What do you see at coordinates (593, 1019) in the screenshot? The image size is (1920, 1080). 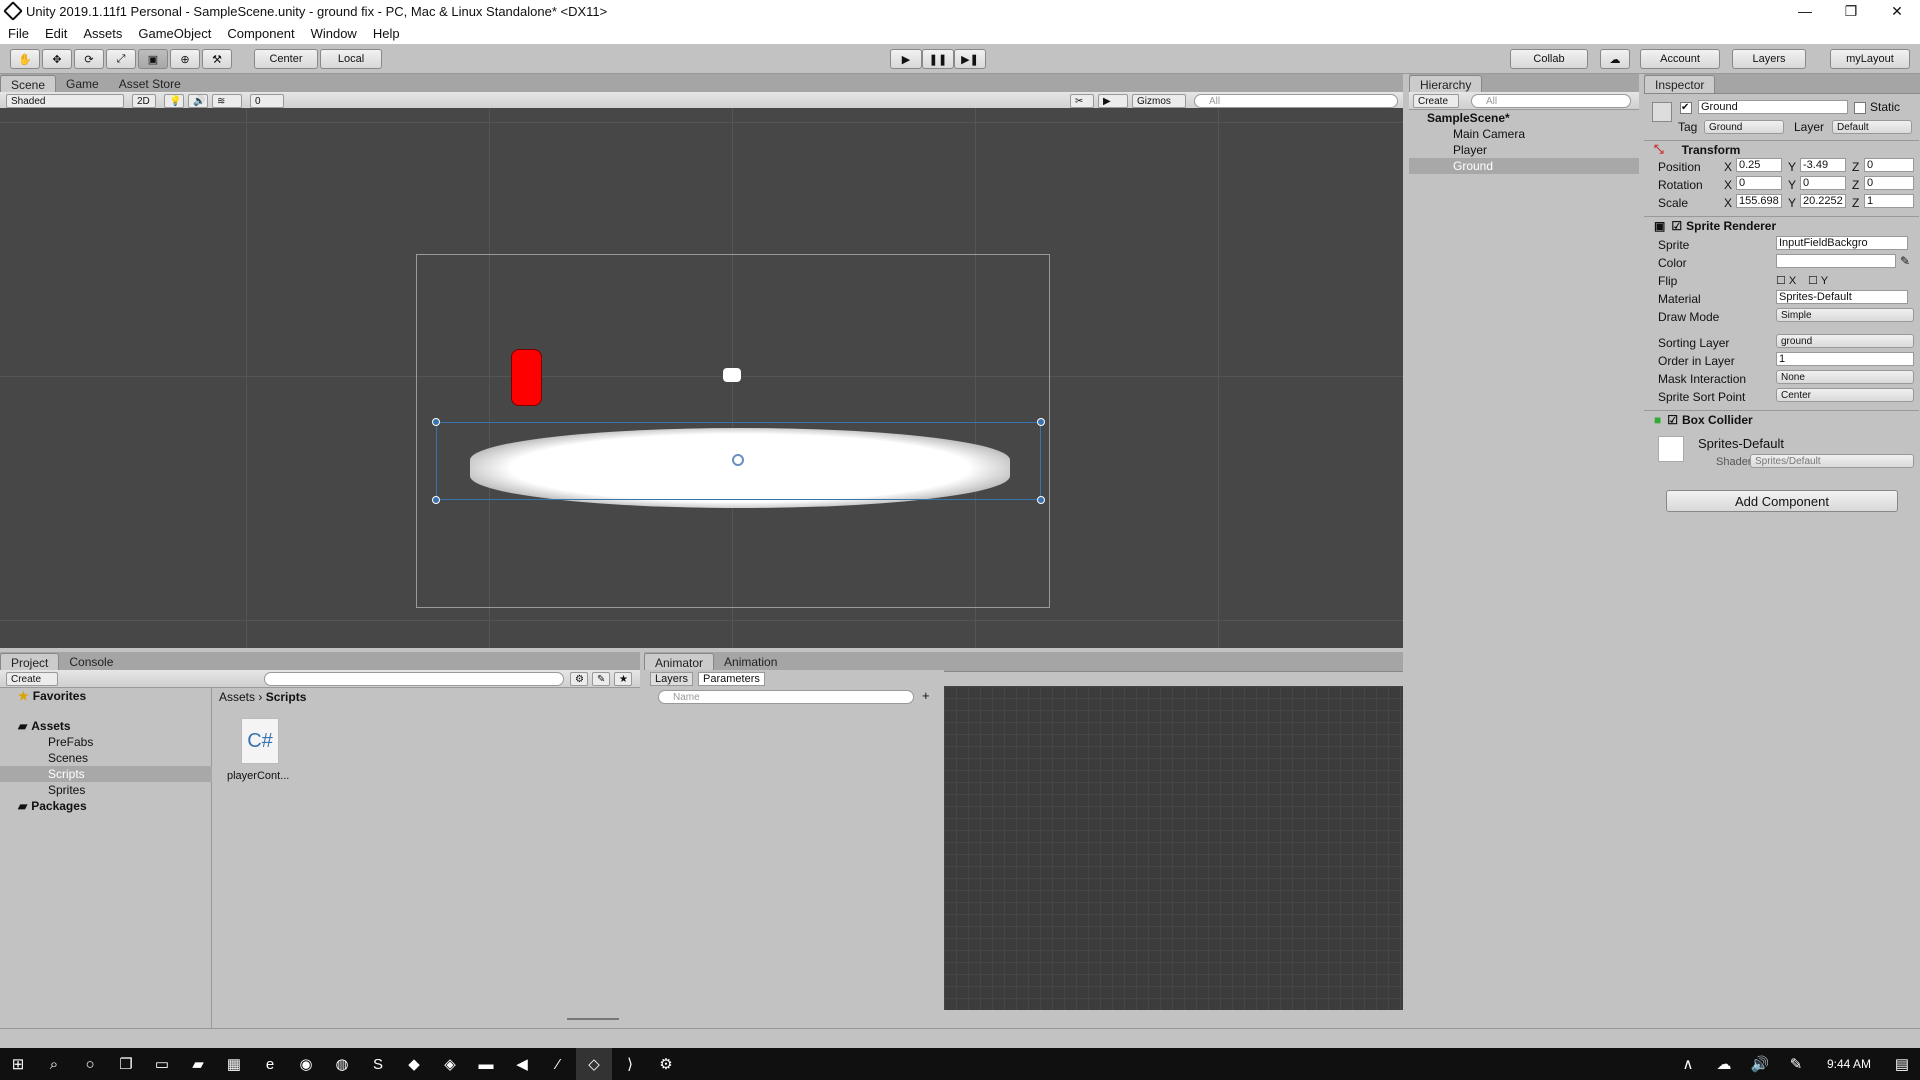 I see `zoom-slider` at bounding box center [593, 1019].